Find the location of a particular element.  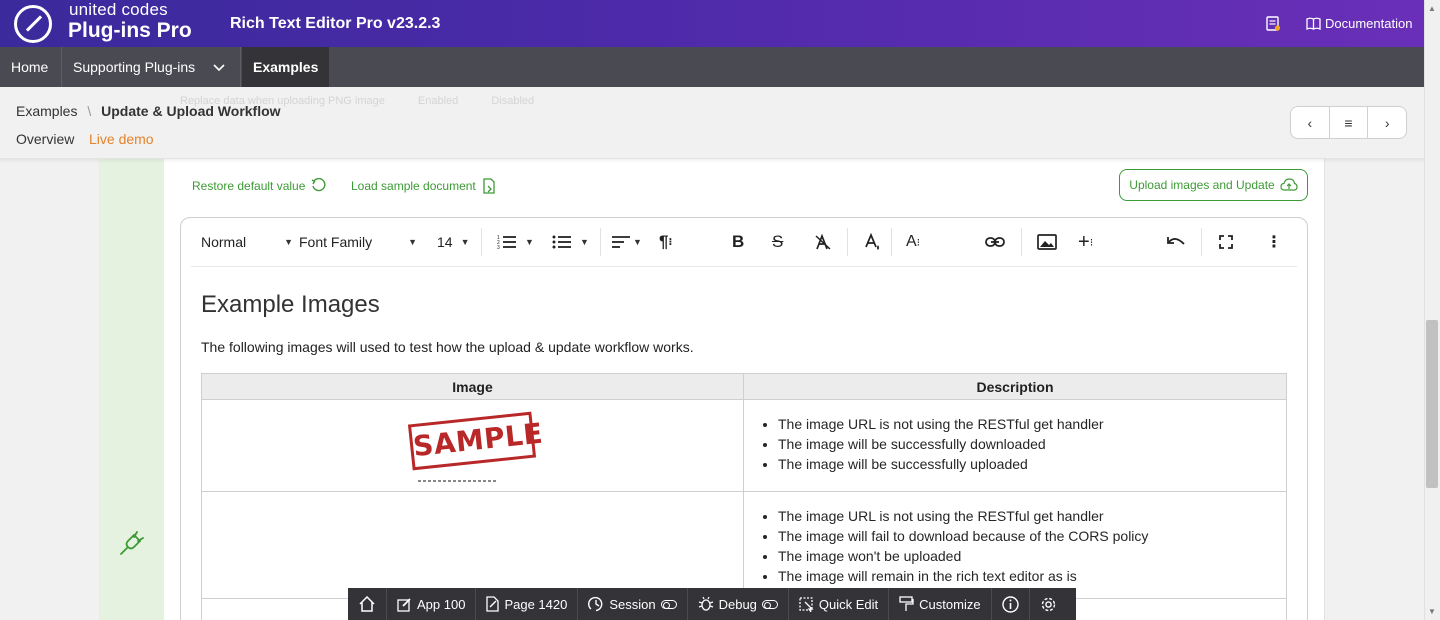

paragraph-style-select: Normal ▼ is located at coordinates (247, 242).